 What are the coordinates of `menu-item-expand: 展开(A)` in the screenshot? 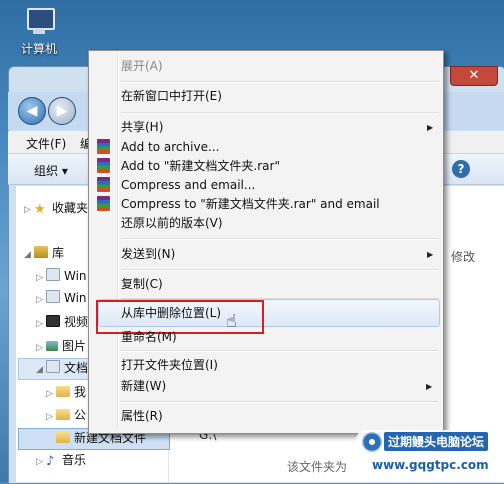 It's located at (142, 66).